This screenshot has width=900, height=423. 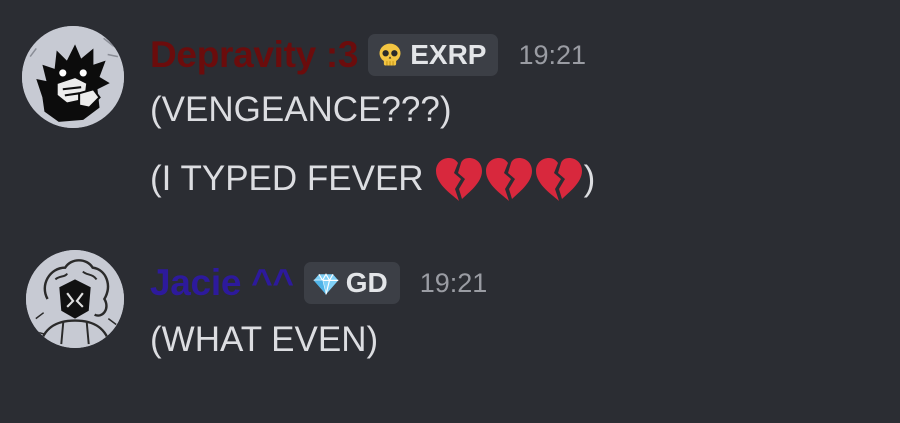 What do you see at coordinates (366, 282) in the screenshot?
I see `role-label: GD` at bounding box center [366, 282].